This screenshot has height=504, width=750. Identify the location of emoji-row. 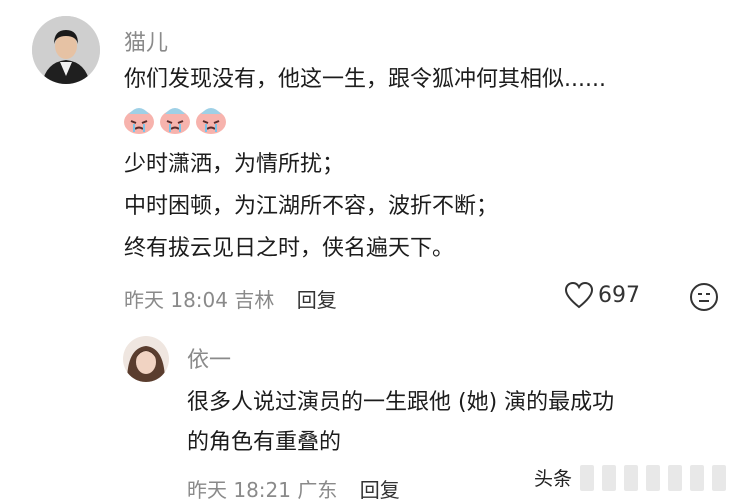
(175, 119).